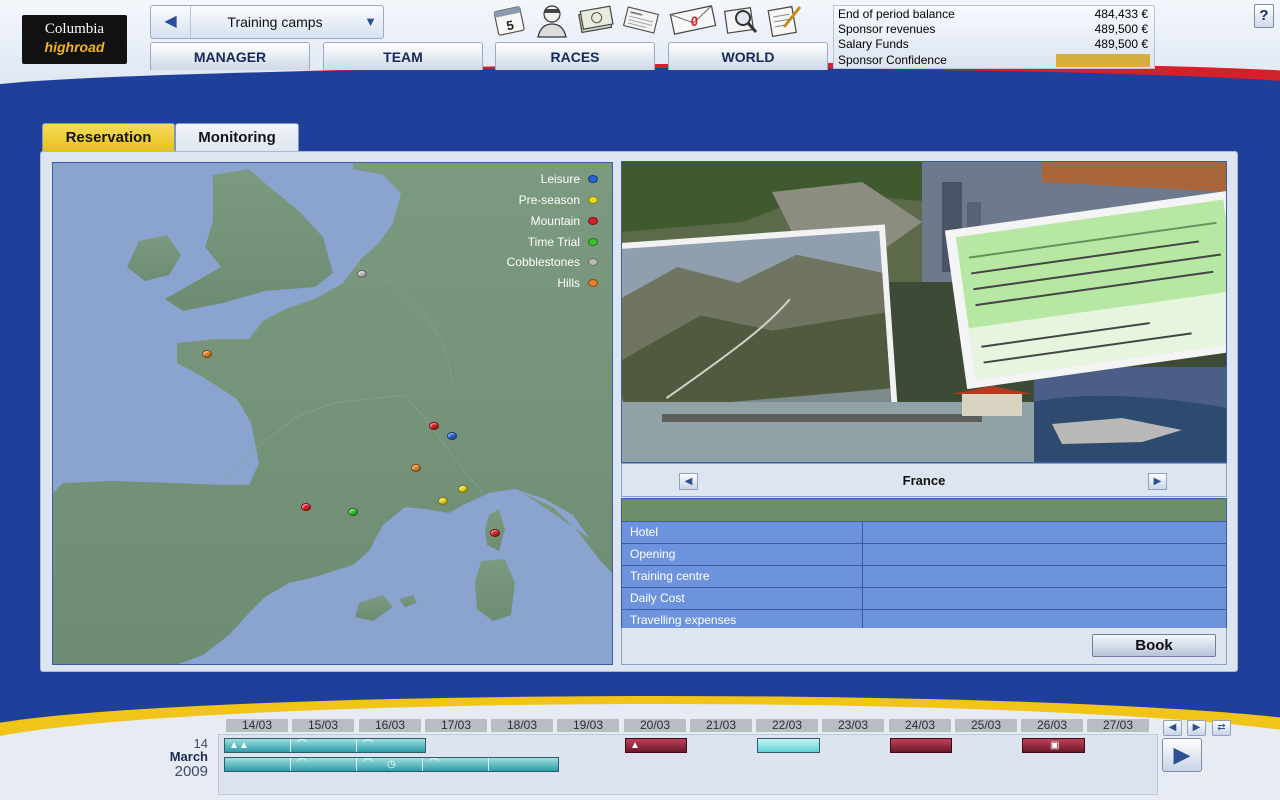 This screenshot has height=800, width=1280. Describe the element at coordinates (887, 29) in the screenshot. I see `sponsor-revenues-label: Sponsor revenues` at that location.